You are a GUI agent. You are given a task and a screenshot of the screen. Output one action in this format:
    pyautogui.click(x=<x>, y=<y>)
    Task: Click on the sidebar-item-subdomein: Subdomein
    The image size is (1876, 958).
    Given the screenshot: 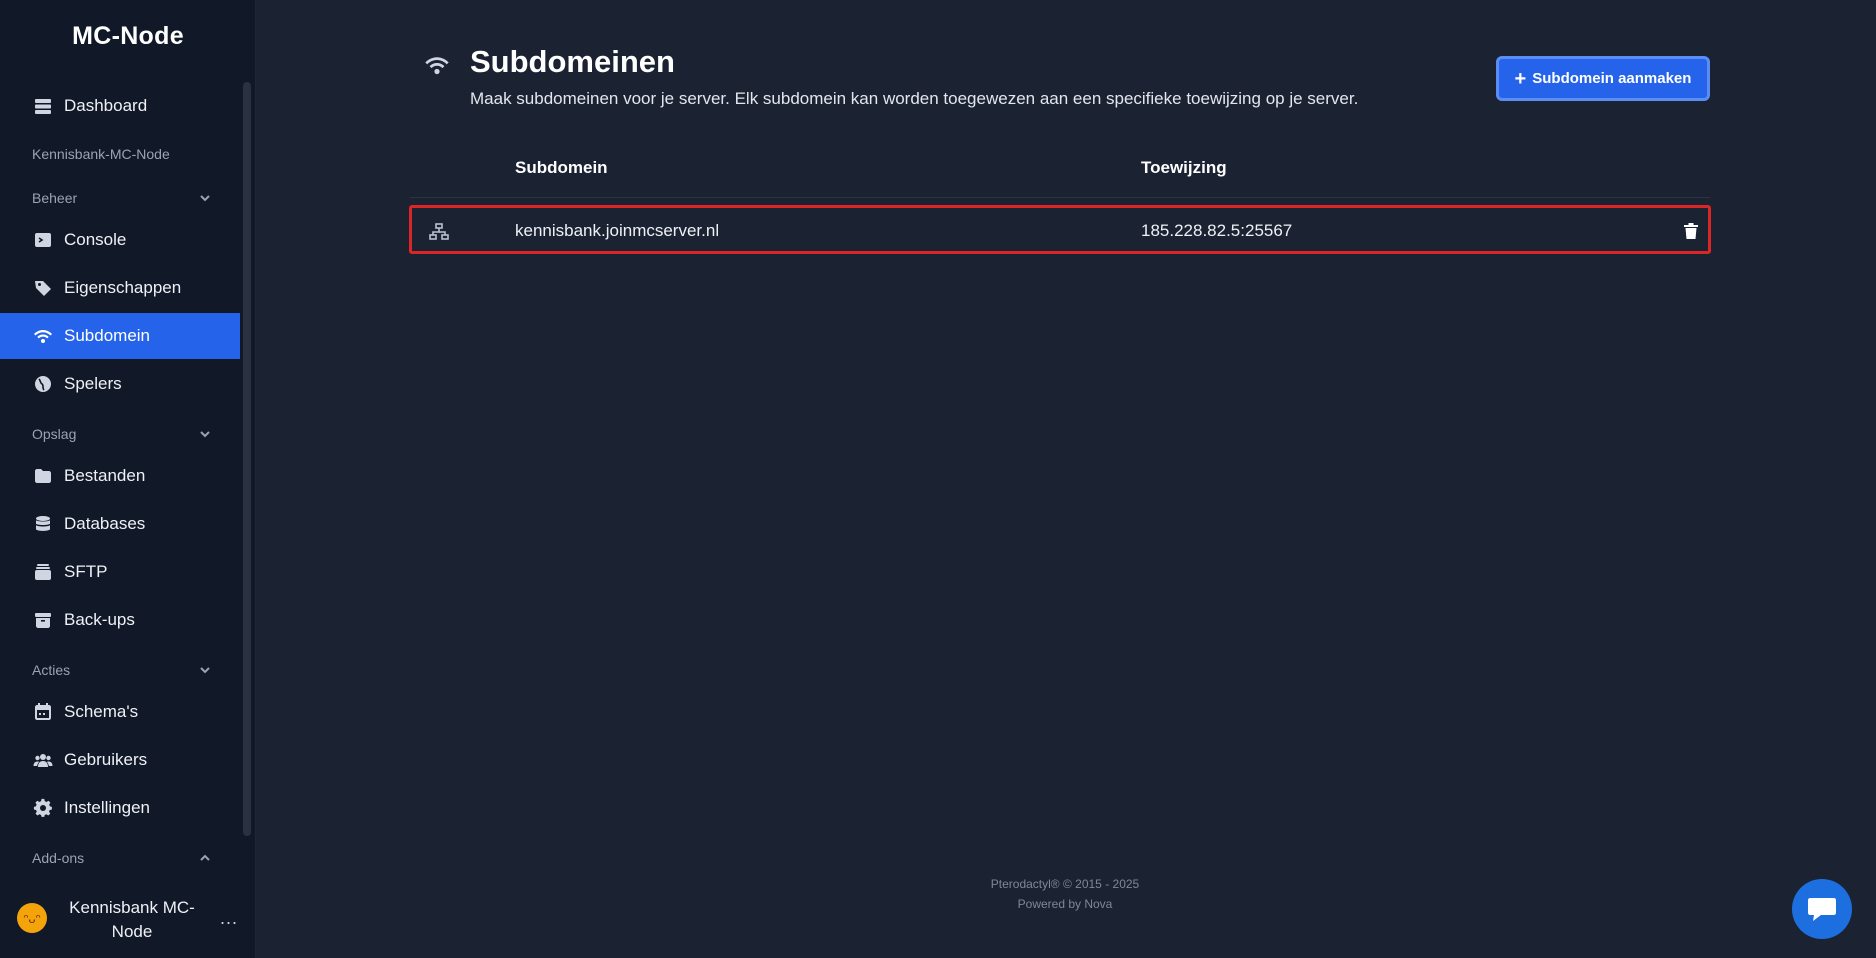 What is the action you would take?
    pyautogui.click(x=120, y=336)
    